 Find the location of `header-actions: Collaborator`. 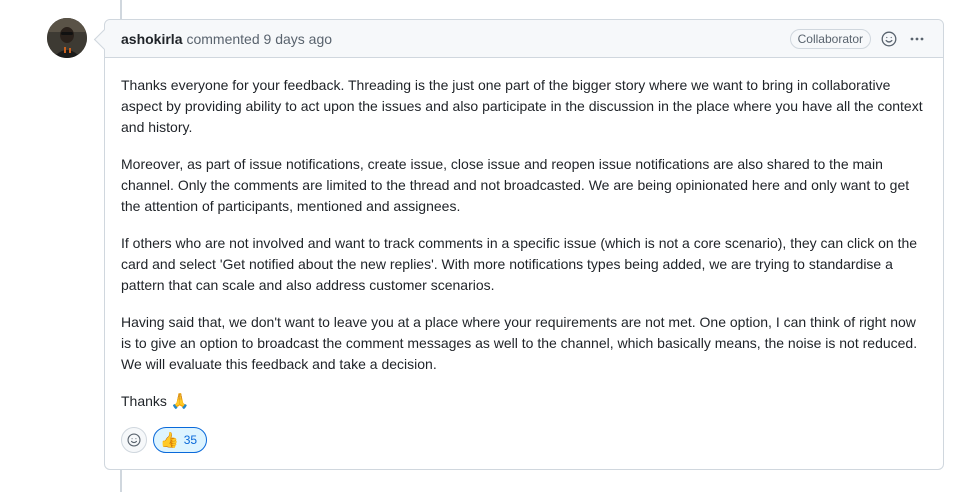

header-actions: Collaborator is located at coordinates (858, 38).